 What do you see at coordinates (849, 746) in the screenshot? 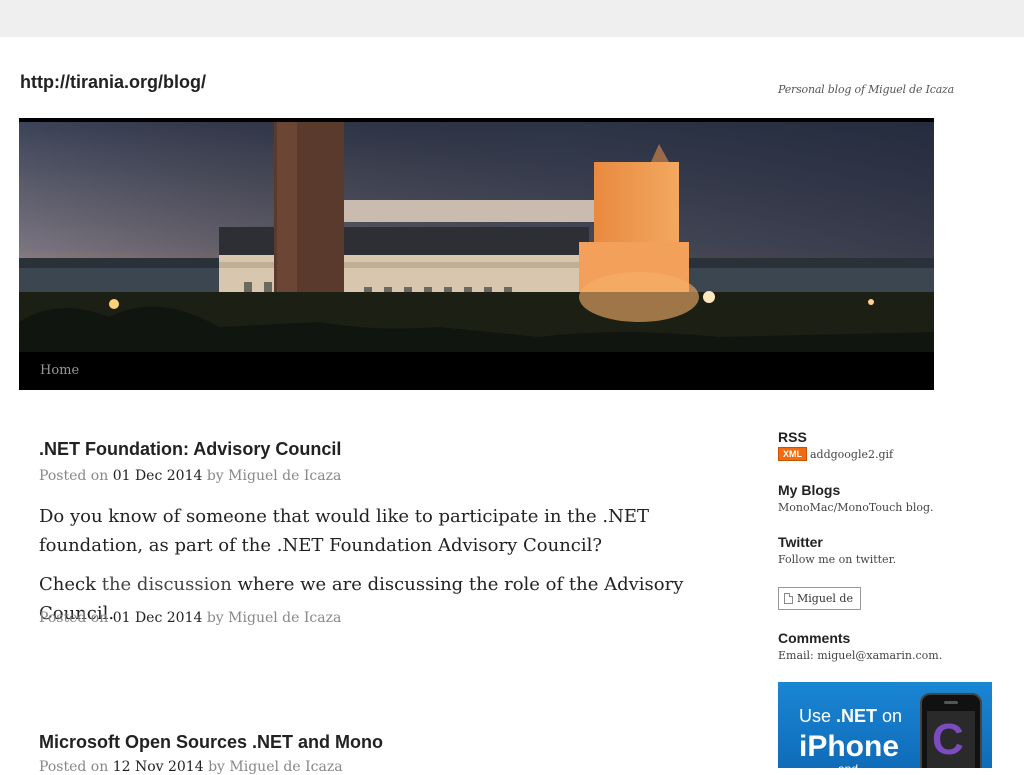
I see `ad-line-2: iPhone` at bounding box center [849, 746].